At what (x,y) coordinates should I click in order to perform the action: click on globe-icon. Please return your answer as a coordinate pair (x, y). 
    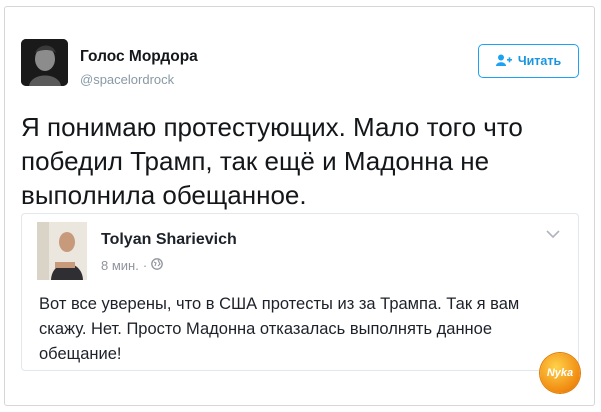
    Looking at the image, I should click on (157, 265).